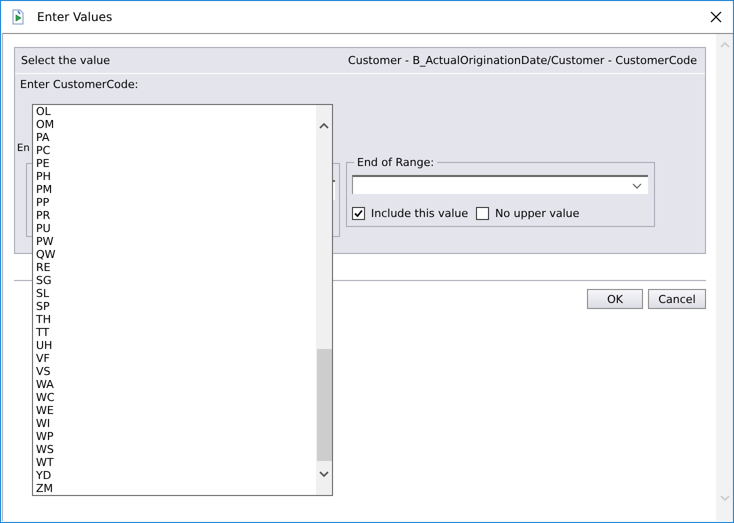 This screenshot has height=523, width=734. Describe the element at coordinates (176, 371) in the screenshot. I see `list-item: VS` at that location.